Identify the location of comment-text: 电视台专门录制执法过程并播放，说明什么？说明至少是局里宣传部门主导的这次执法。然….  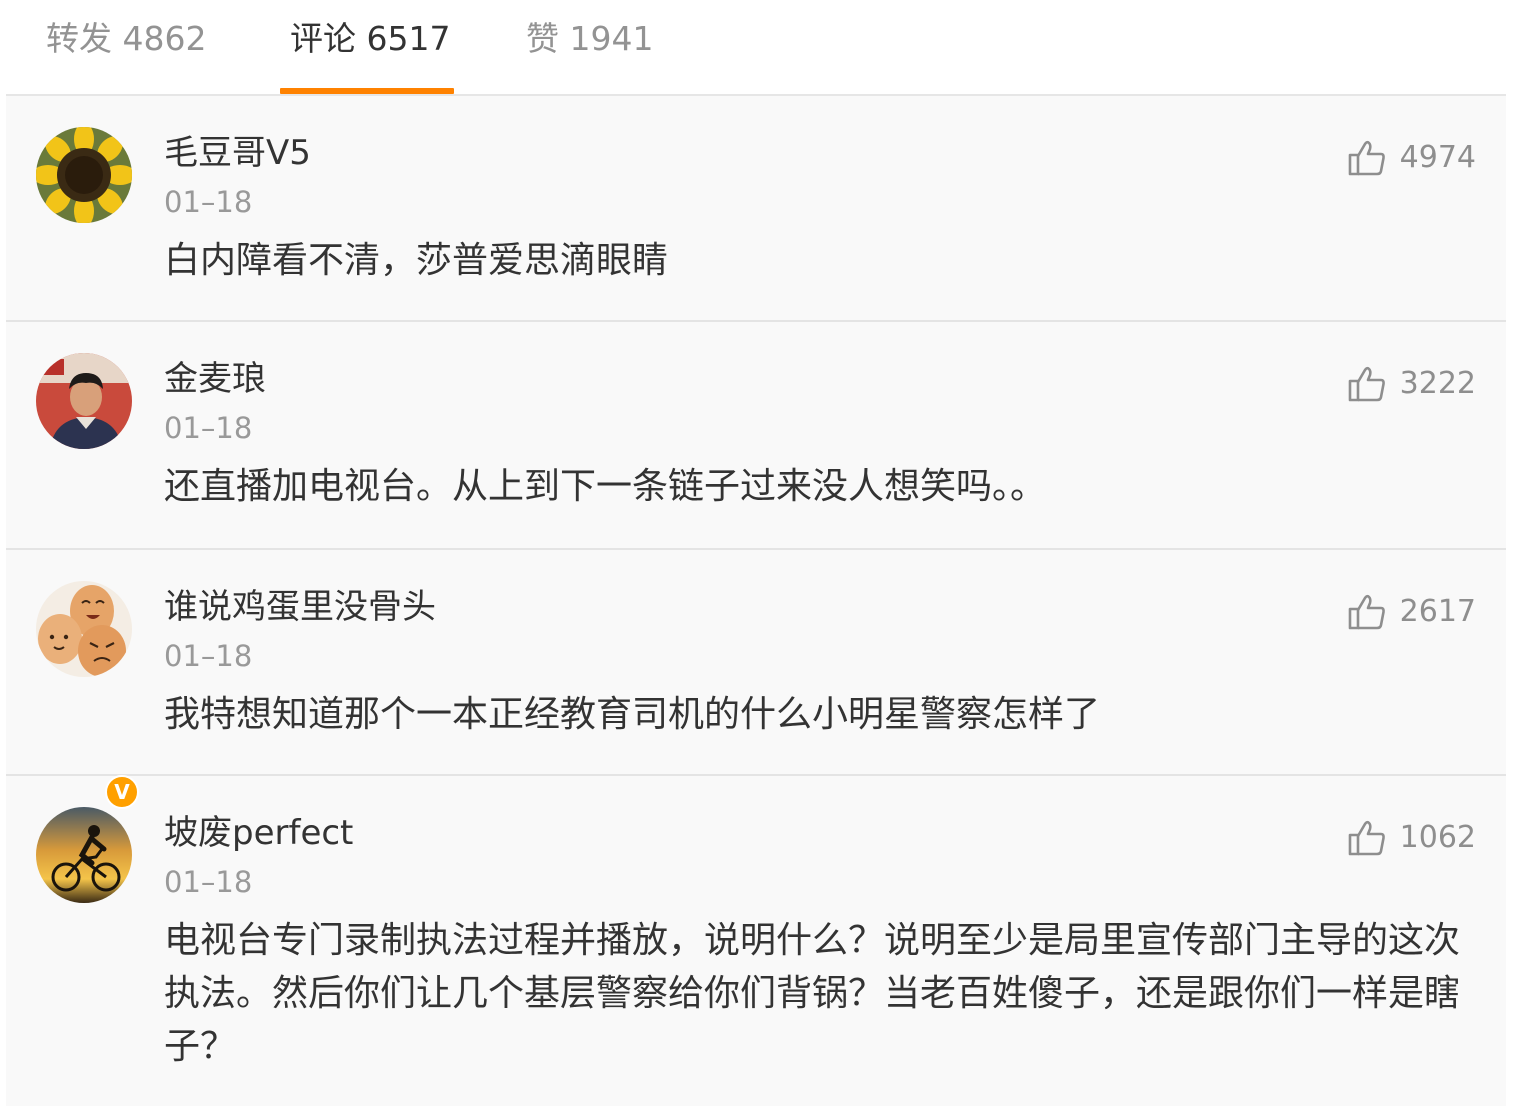
(812, 993).